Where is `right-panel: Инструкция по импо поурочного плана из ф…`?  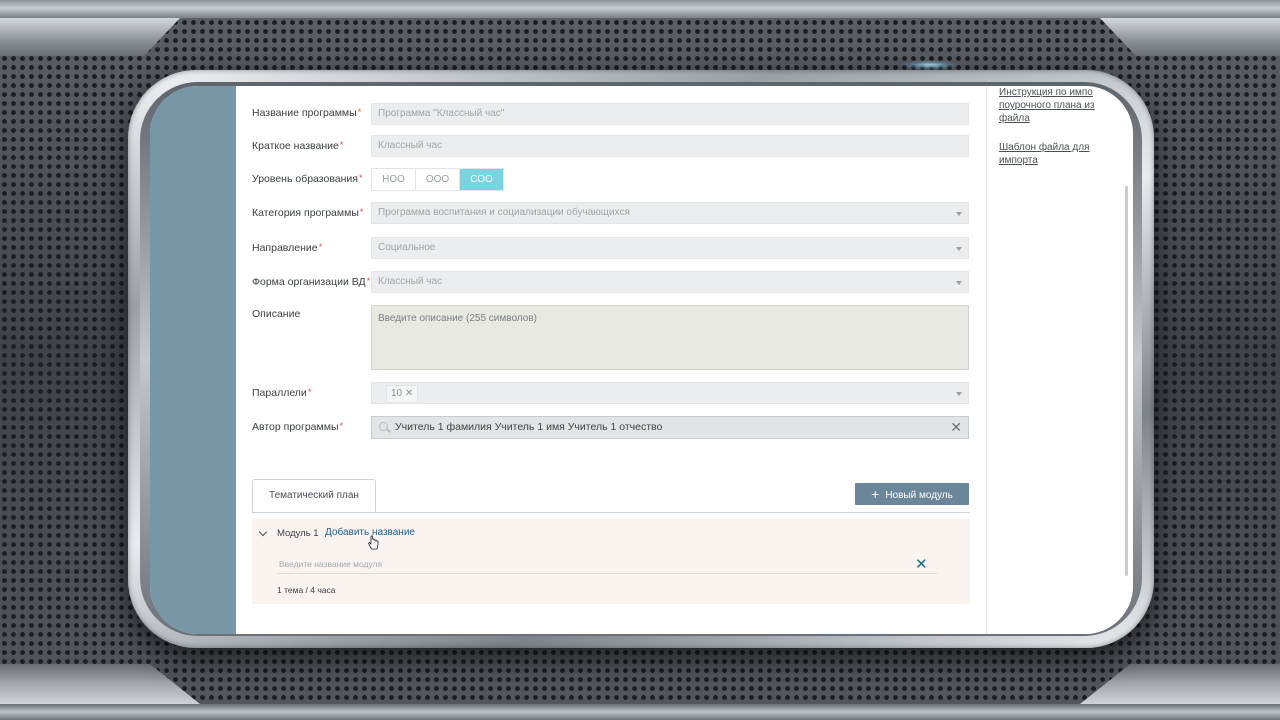
right-panel: Инструкция по импо поурочного плана из ф… is located at coordinates (1059, 360).